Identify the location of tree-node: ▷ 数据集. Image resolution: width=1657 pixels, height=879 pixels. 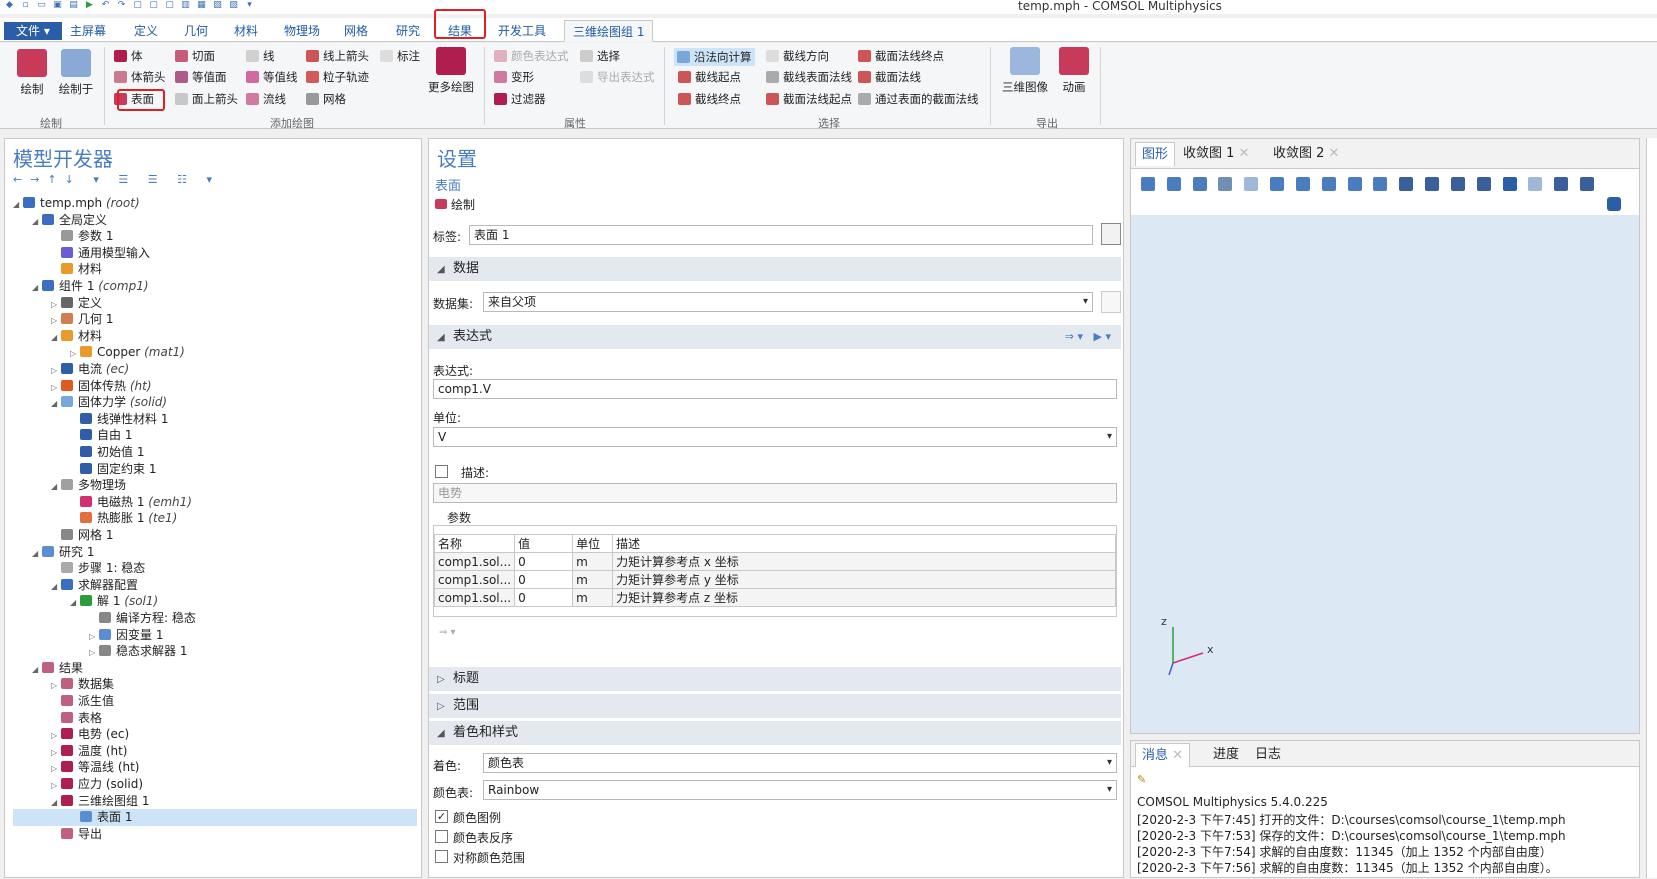
(215, 684).